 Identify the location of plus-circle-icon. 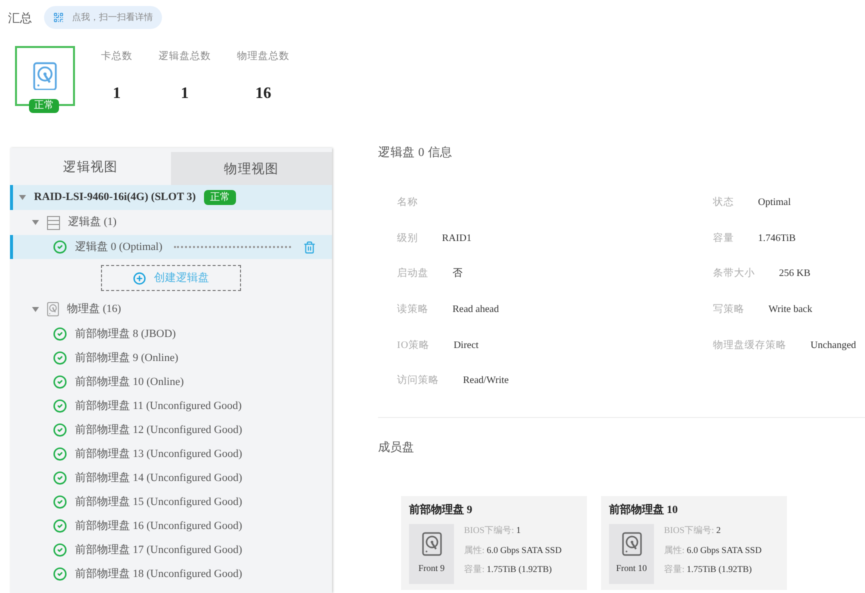
(139, 278).